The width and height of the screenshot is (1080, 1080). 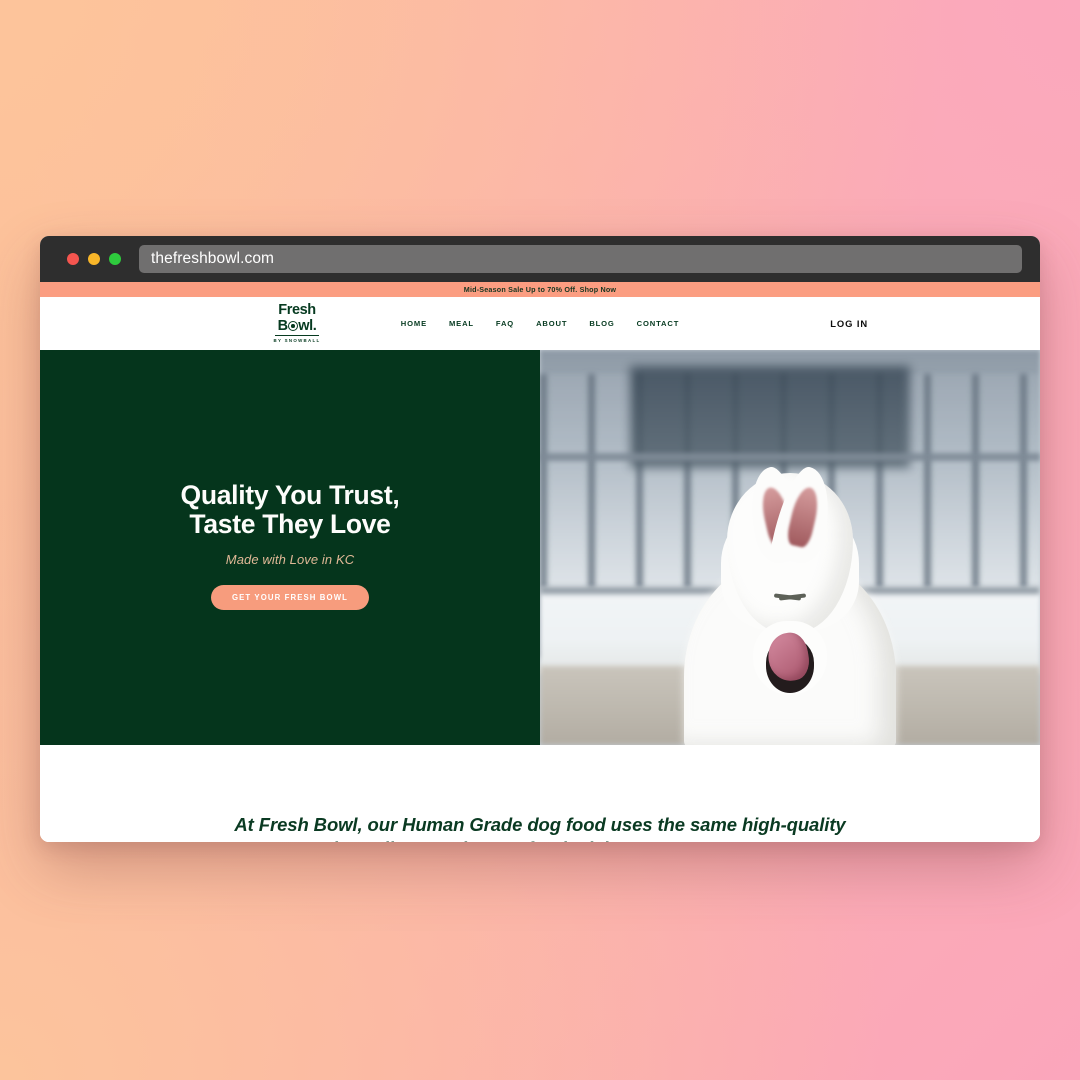 What do you see at coordinates (290, 494) in the screenshot?
I see `hero-headline-line-one: Quality You Trust,` at bounding box center [290, 494].